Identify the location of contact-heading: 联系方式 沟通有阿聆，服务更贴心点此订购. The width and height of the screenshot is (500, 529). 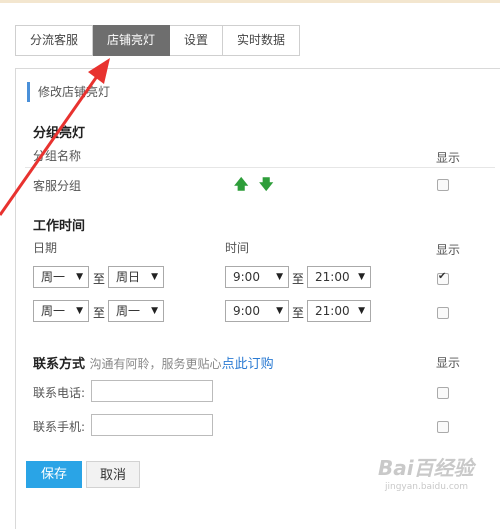
(153, 362).